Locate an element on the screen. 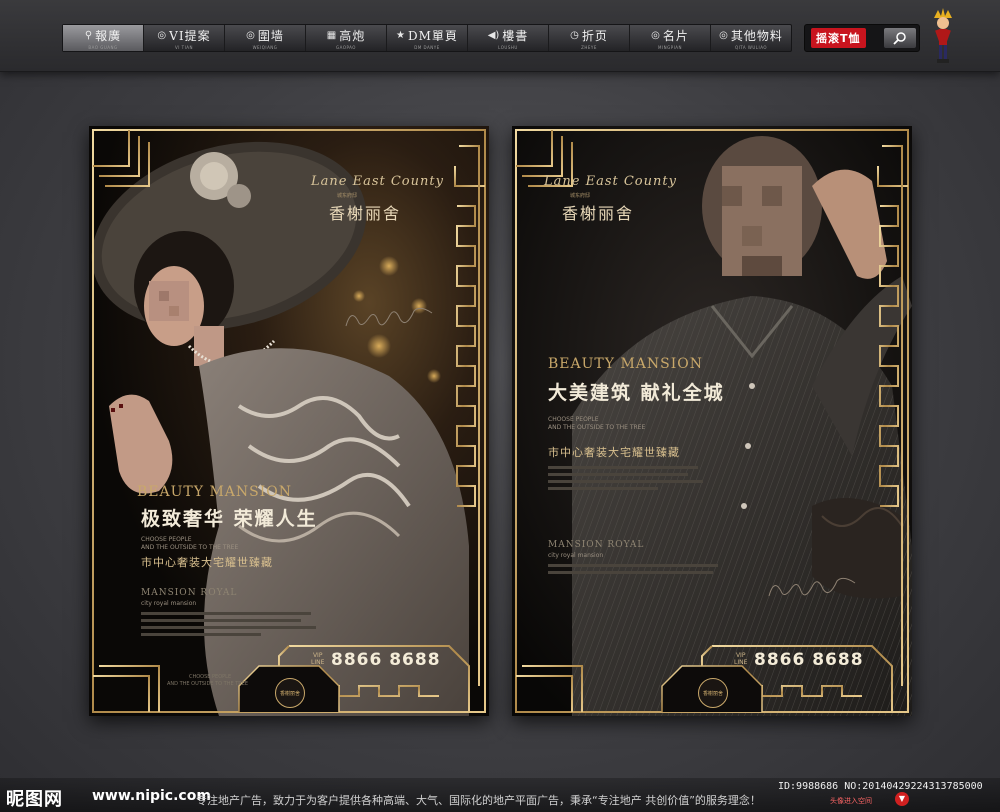 Image resolution: width=1000 pixels, height=812 pixels. nav-sublabel: MINGPIAN is located at coordinates (670, 47).